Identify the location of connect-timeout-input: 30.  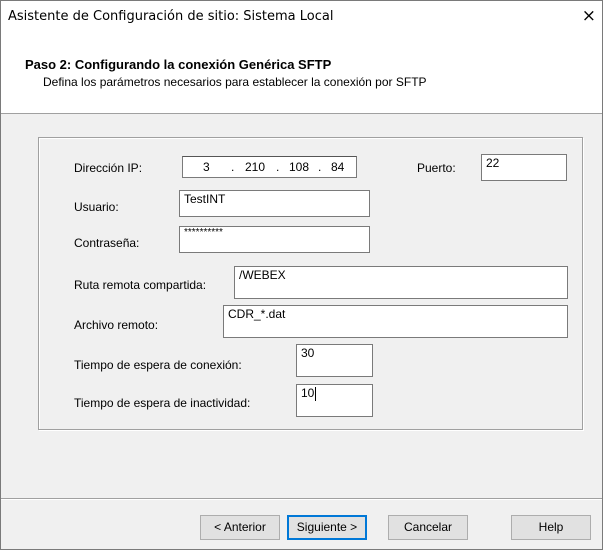
(334, 360).